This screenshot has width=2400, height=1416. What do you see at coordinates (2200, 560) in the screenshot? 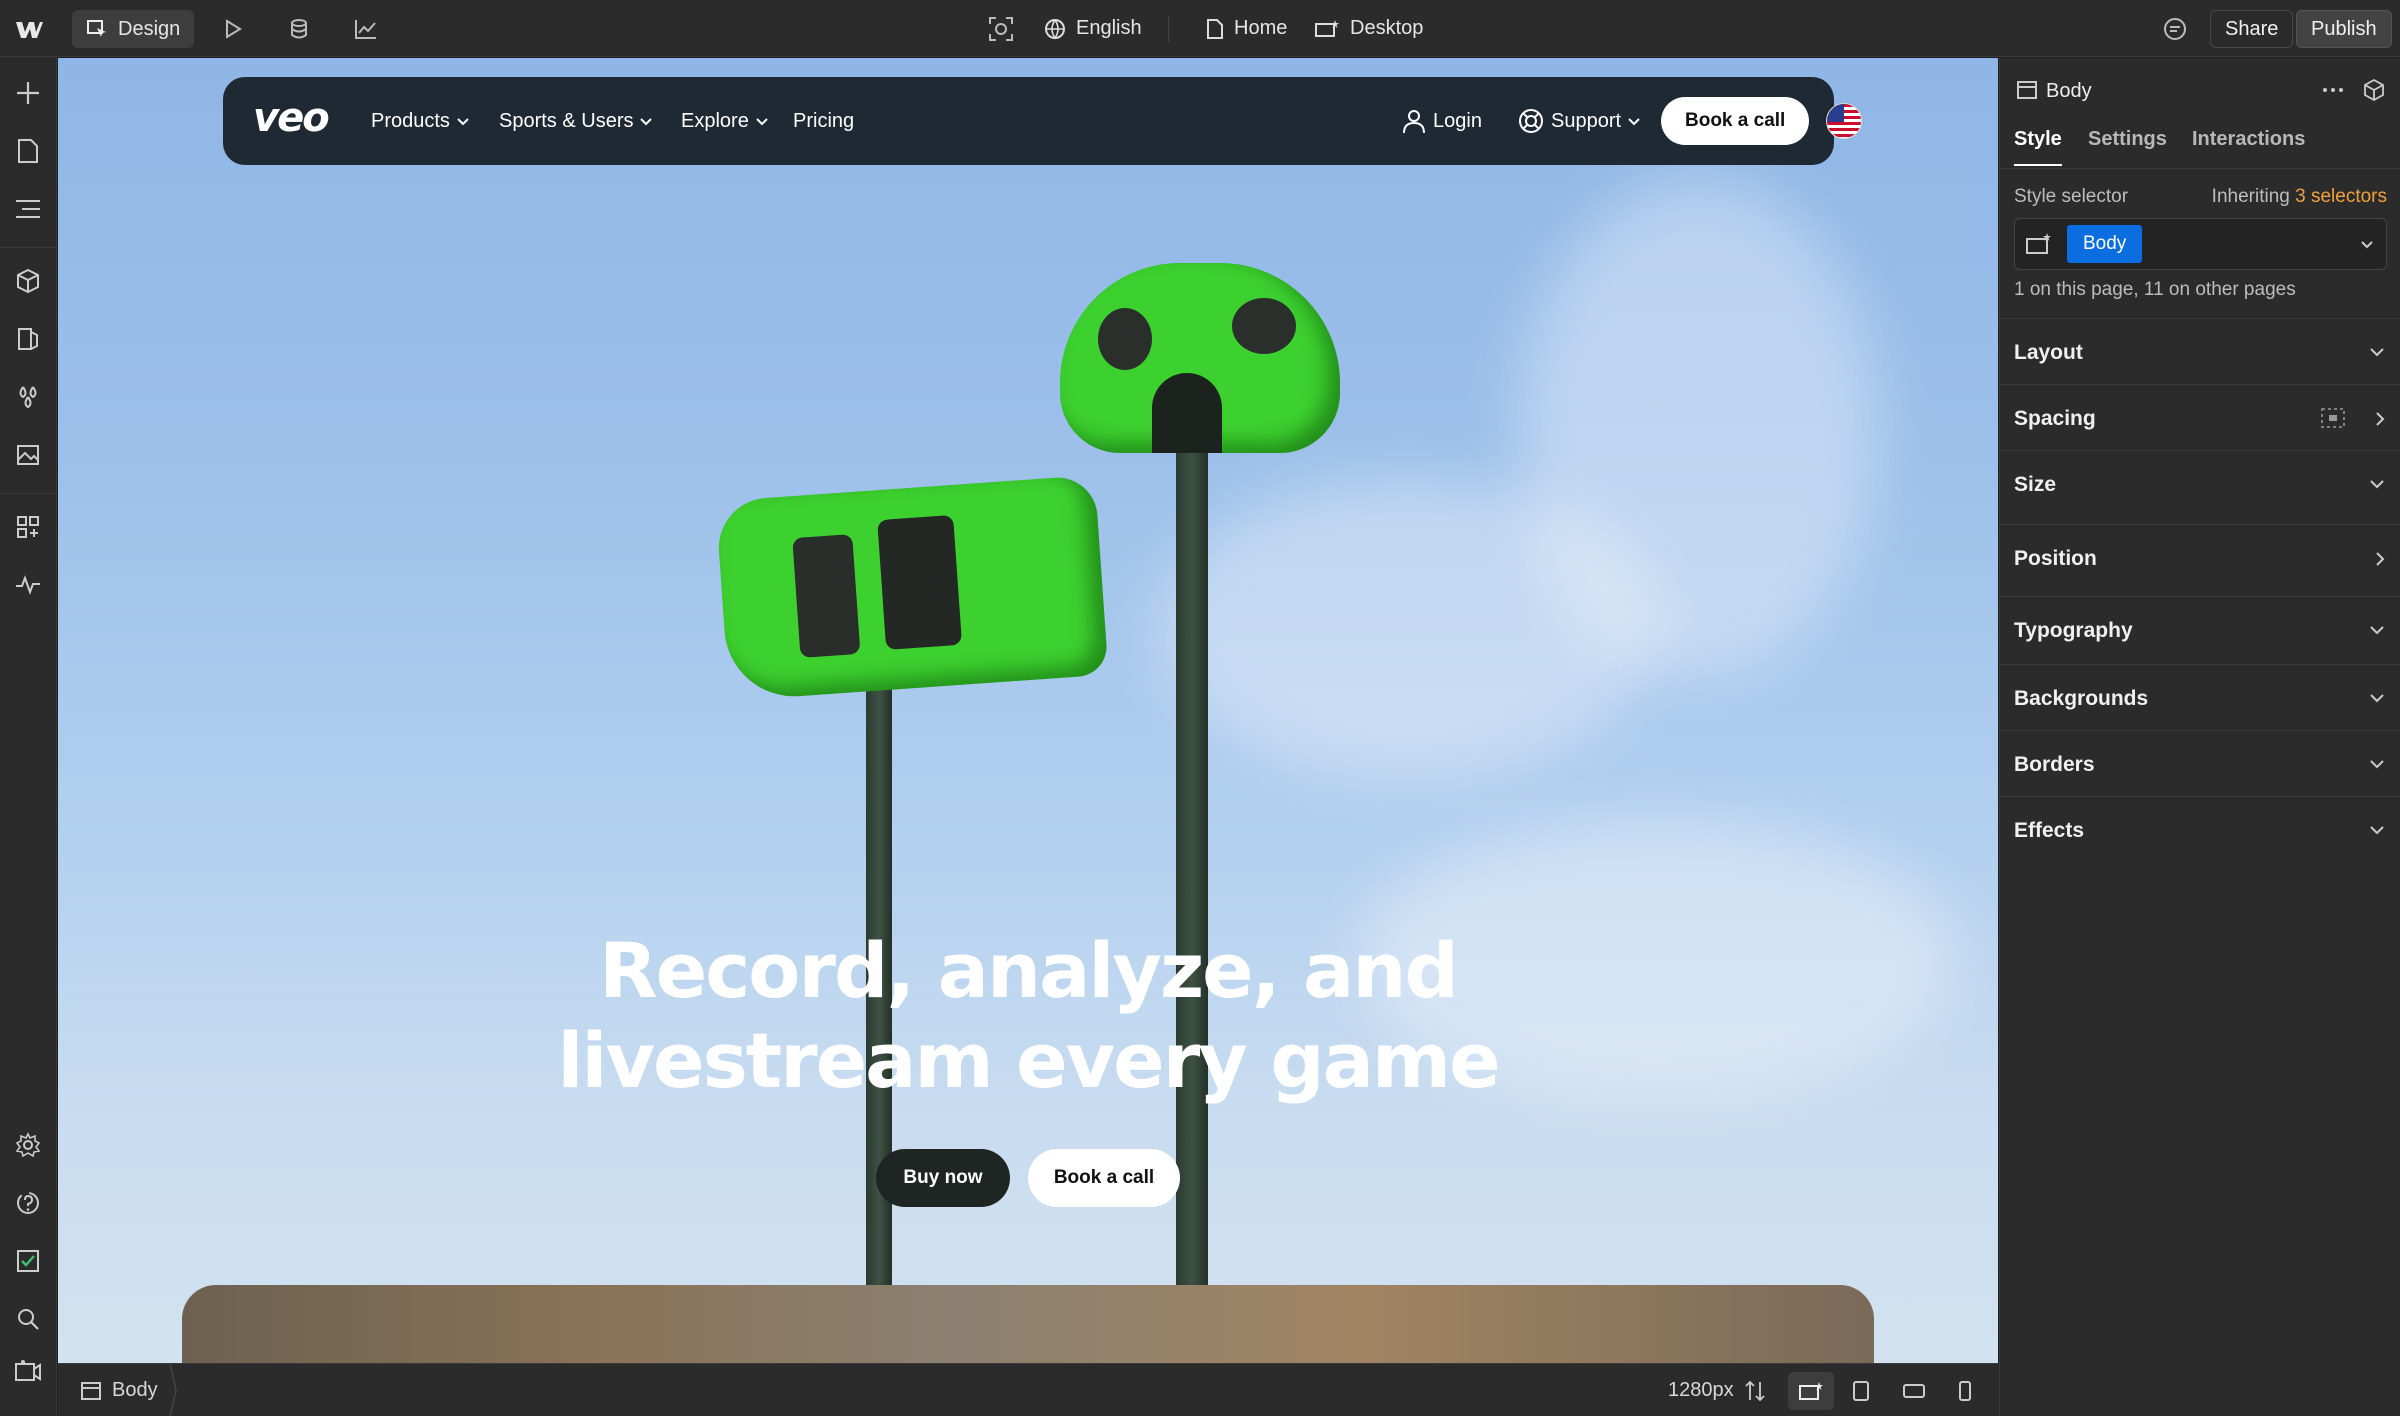
I see `section-position: Position` at bounding box center [2200, 560].